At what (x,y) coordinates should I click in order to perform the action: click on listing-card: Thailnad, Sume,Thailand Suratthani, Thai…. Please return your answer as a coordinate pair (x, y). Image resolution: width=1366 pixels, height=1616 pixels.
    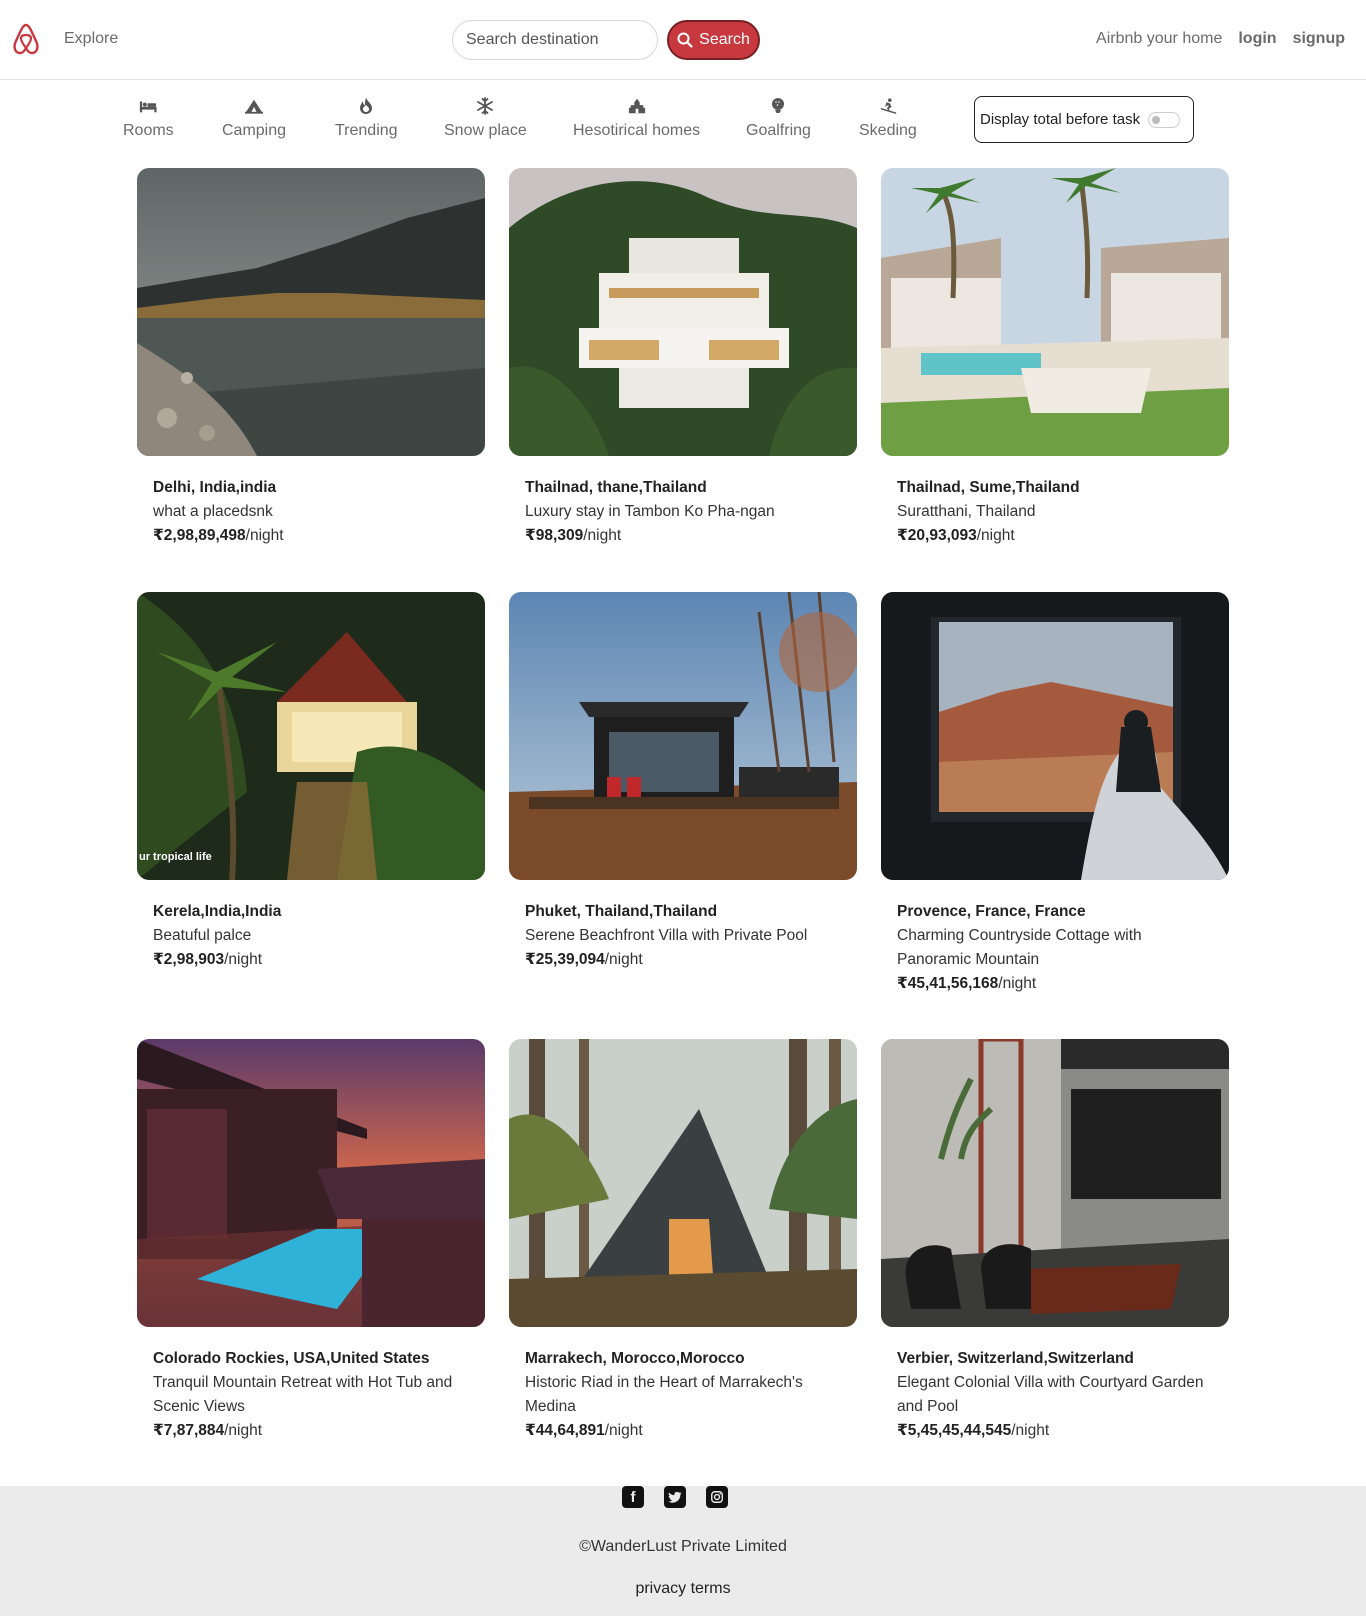
    Looking at the image, I should click on (1055, 358).